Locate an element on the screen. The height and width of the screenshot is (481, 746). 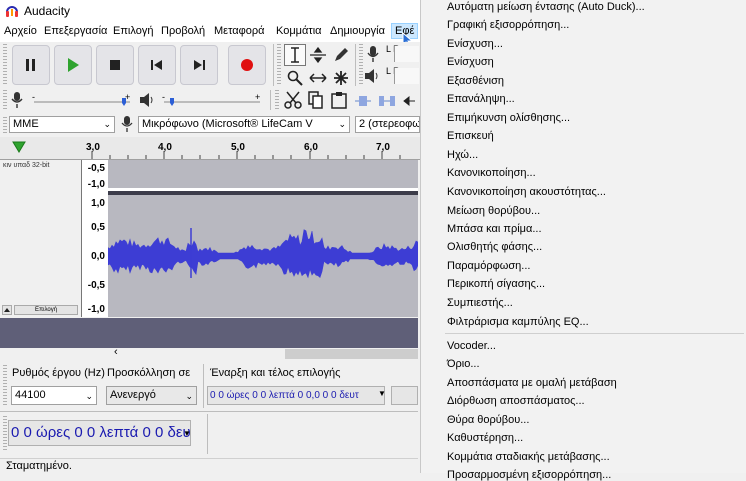
cut-button is located at coordinates (293, 100).